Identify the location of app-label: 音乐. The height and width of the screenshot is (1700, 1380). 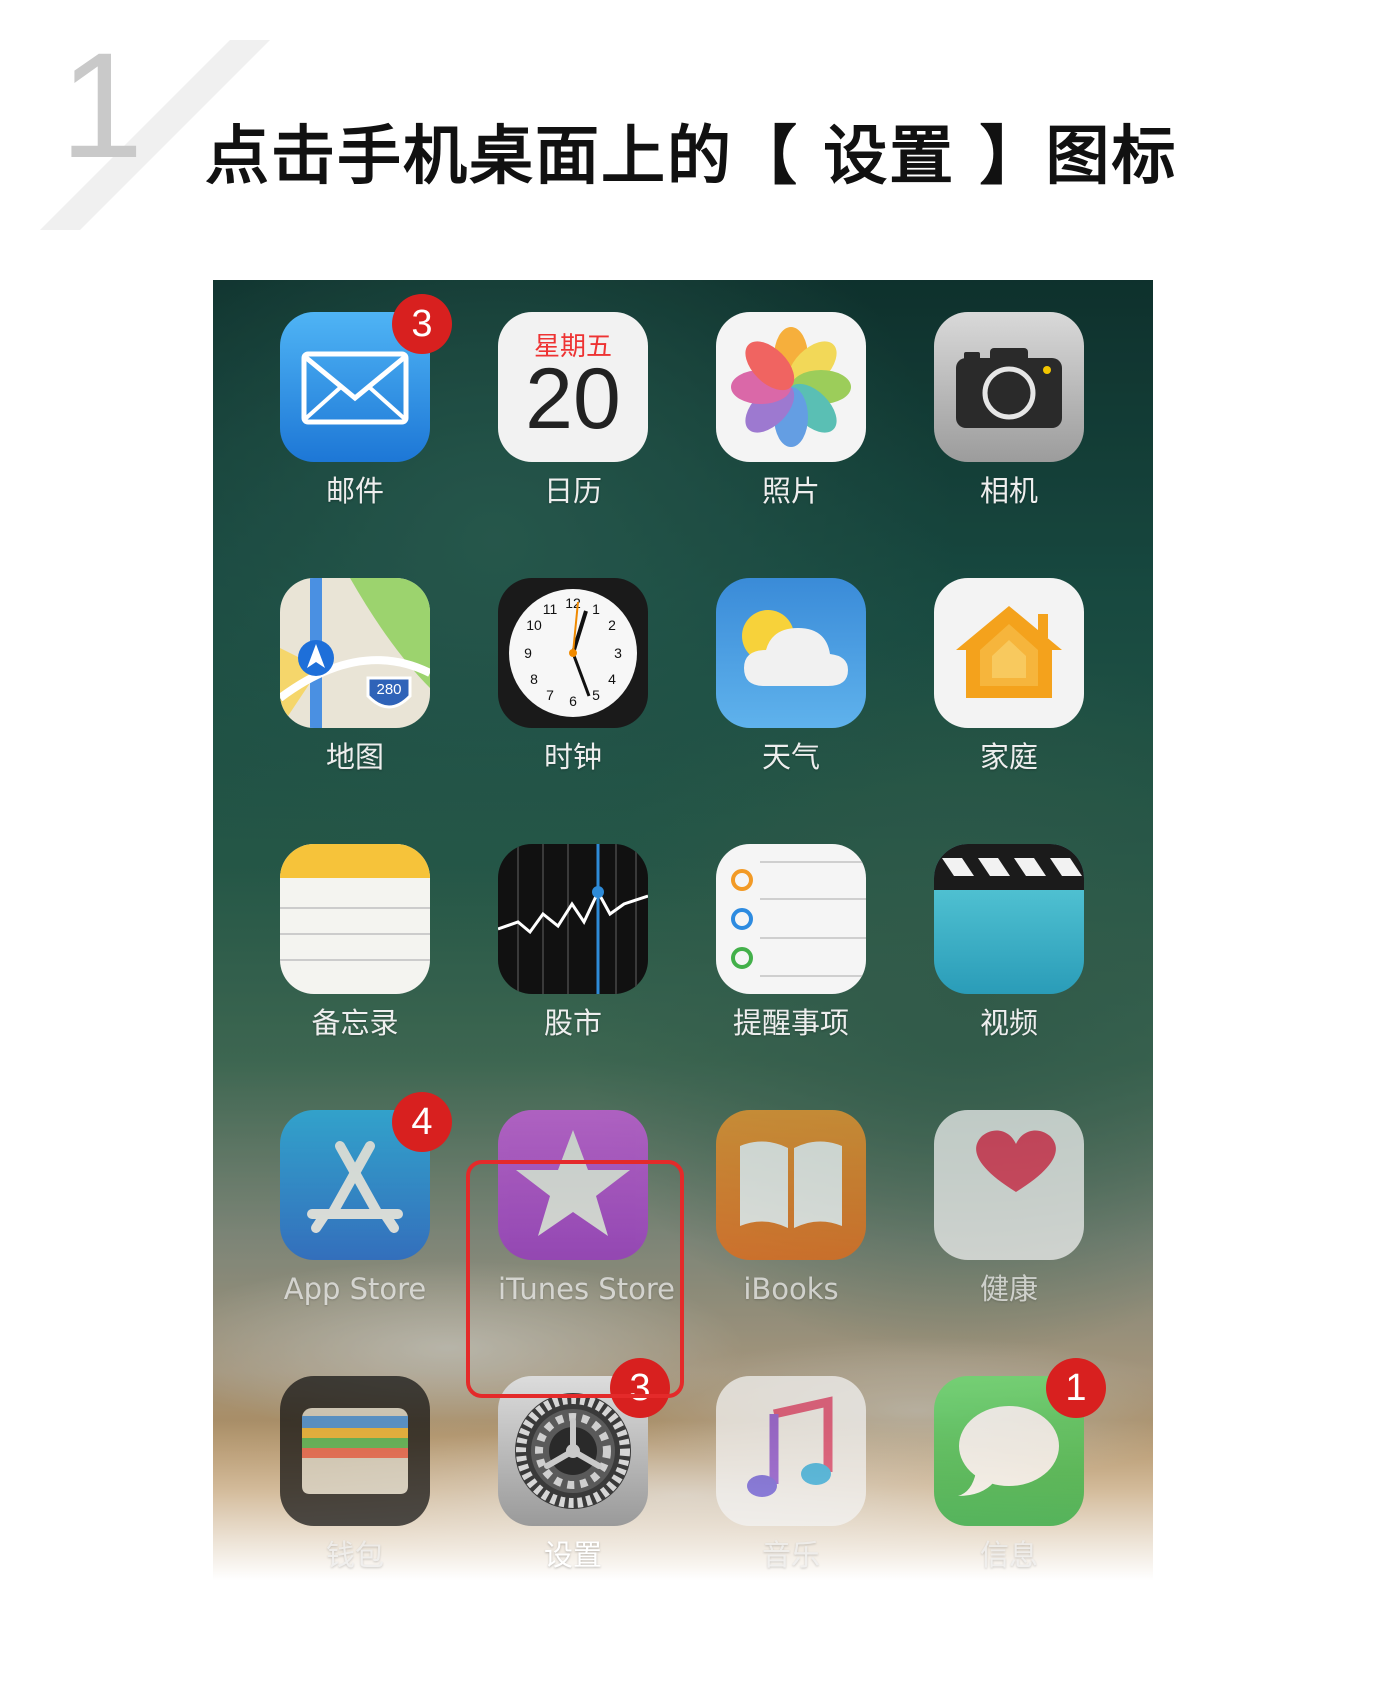
(790, 1554).